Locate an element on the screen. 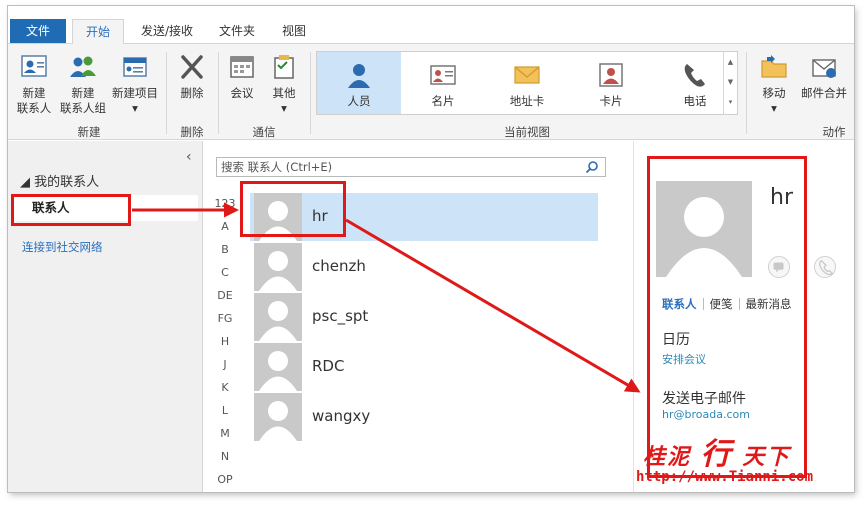  watermark-logo: 桂泥 行 天下 is located at coordinates (716, 451).